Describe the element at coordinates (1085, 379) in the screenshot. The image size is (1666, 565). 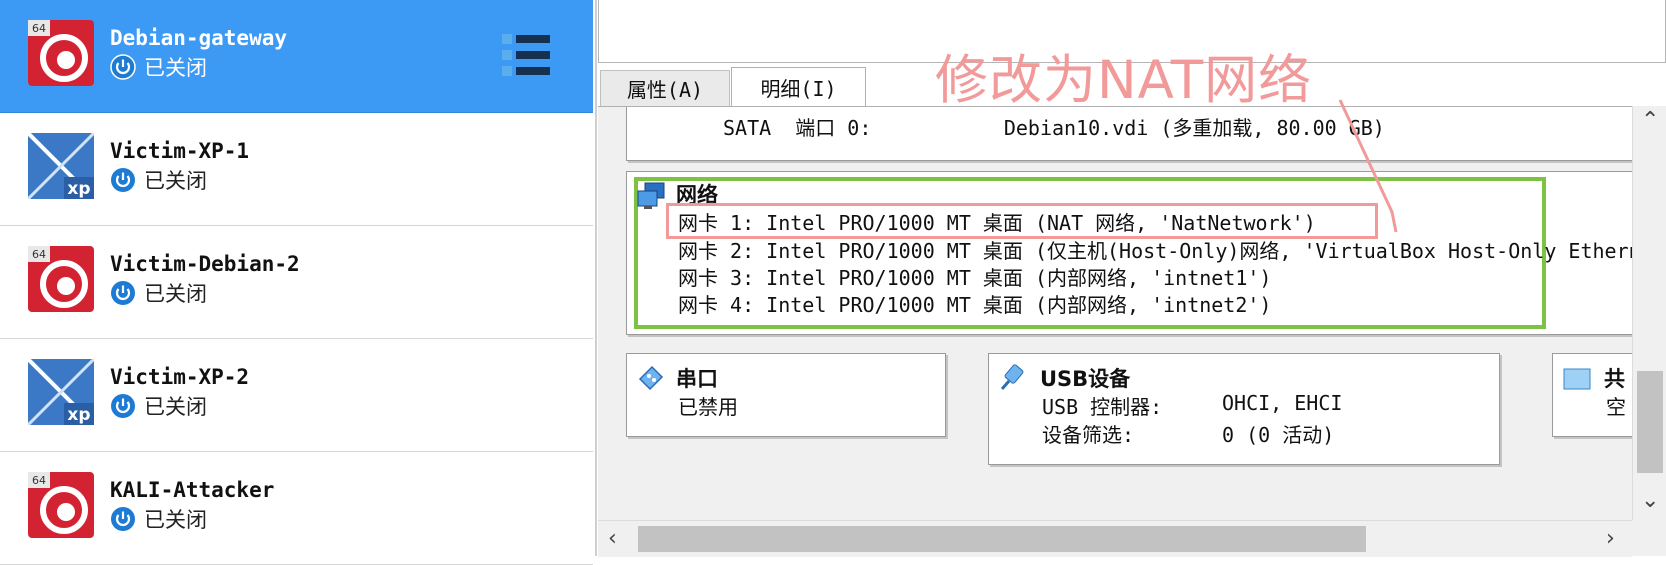
I see `usb-title: USB设备` at that location.